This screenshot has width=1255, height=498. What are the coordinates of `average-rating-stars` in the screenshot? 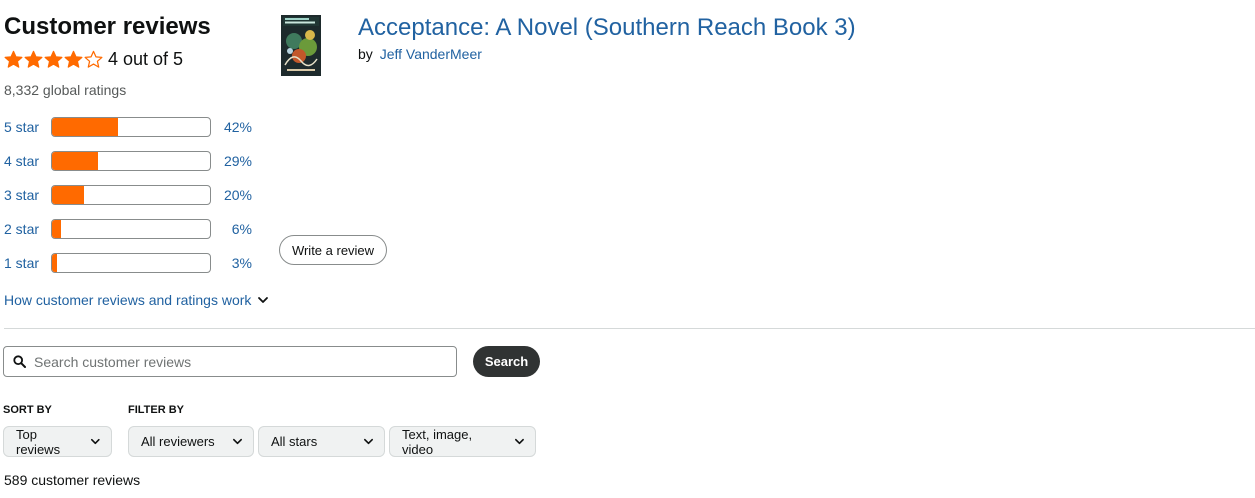 It's located at (54, 59).